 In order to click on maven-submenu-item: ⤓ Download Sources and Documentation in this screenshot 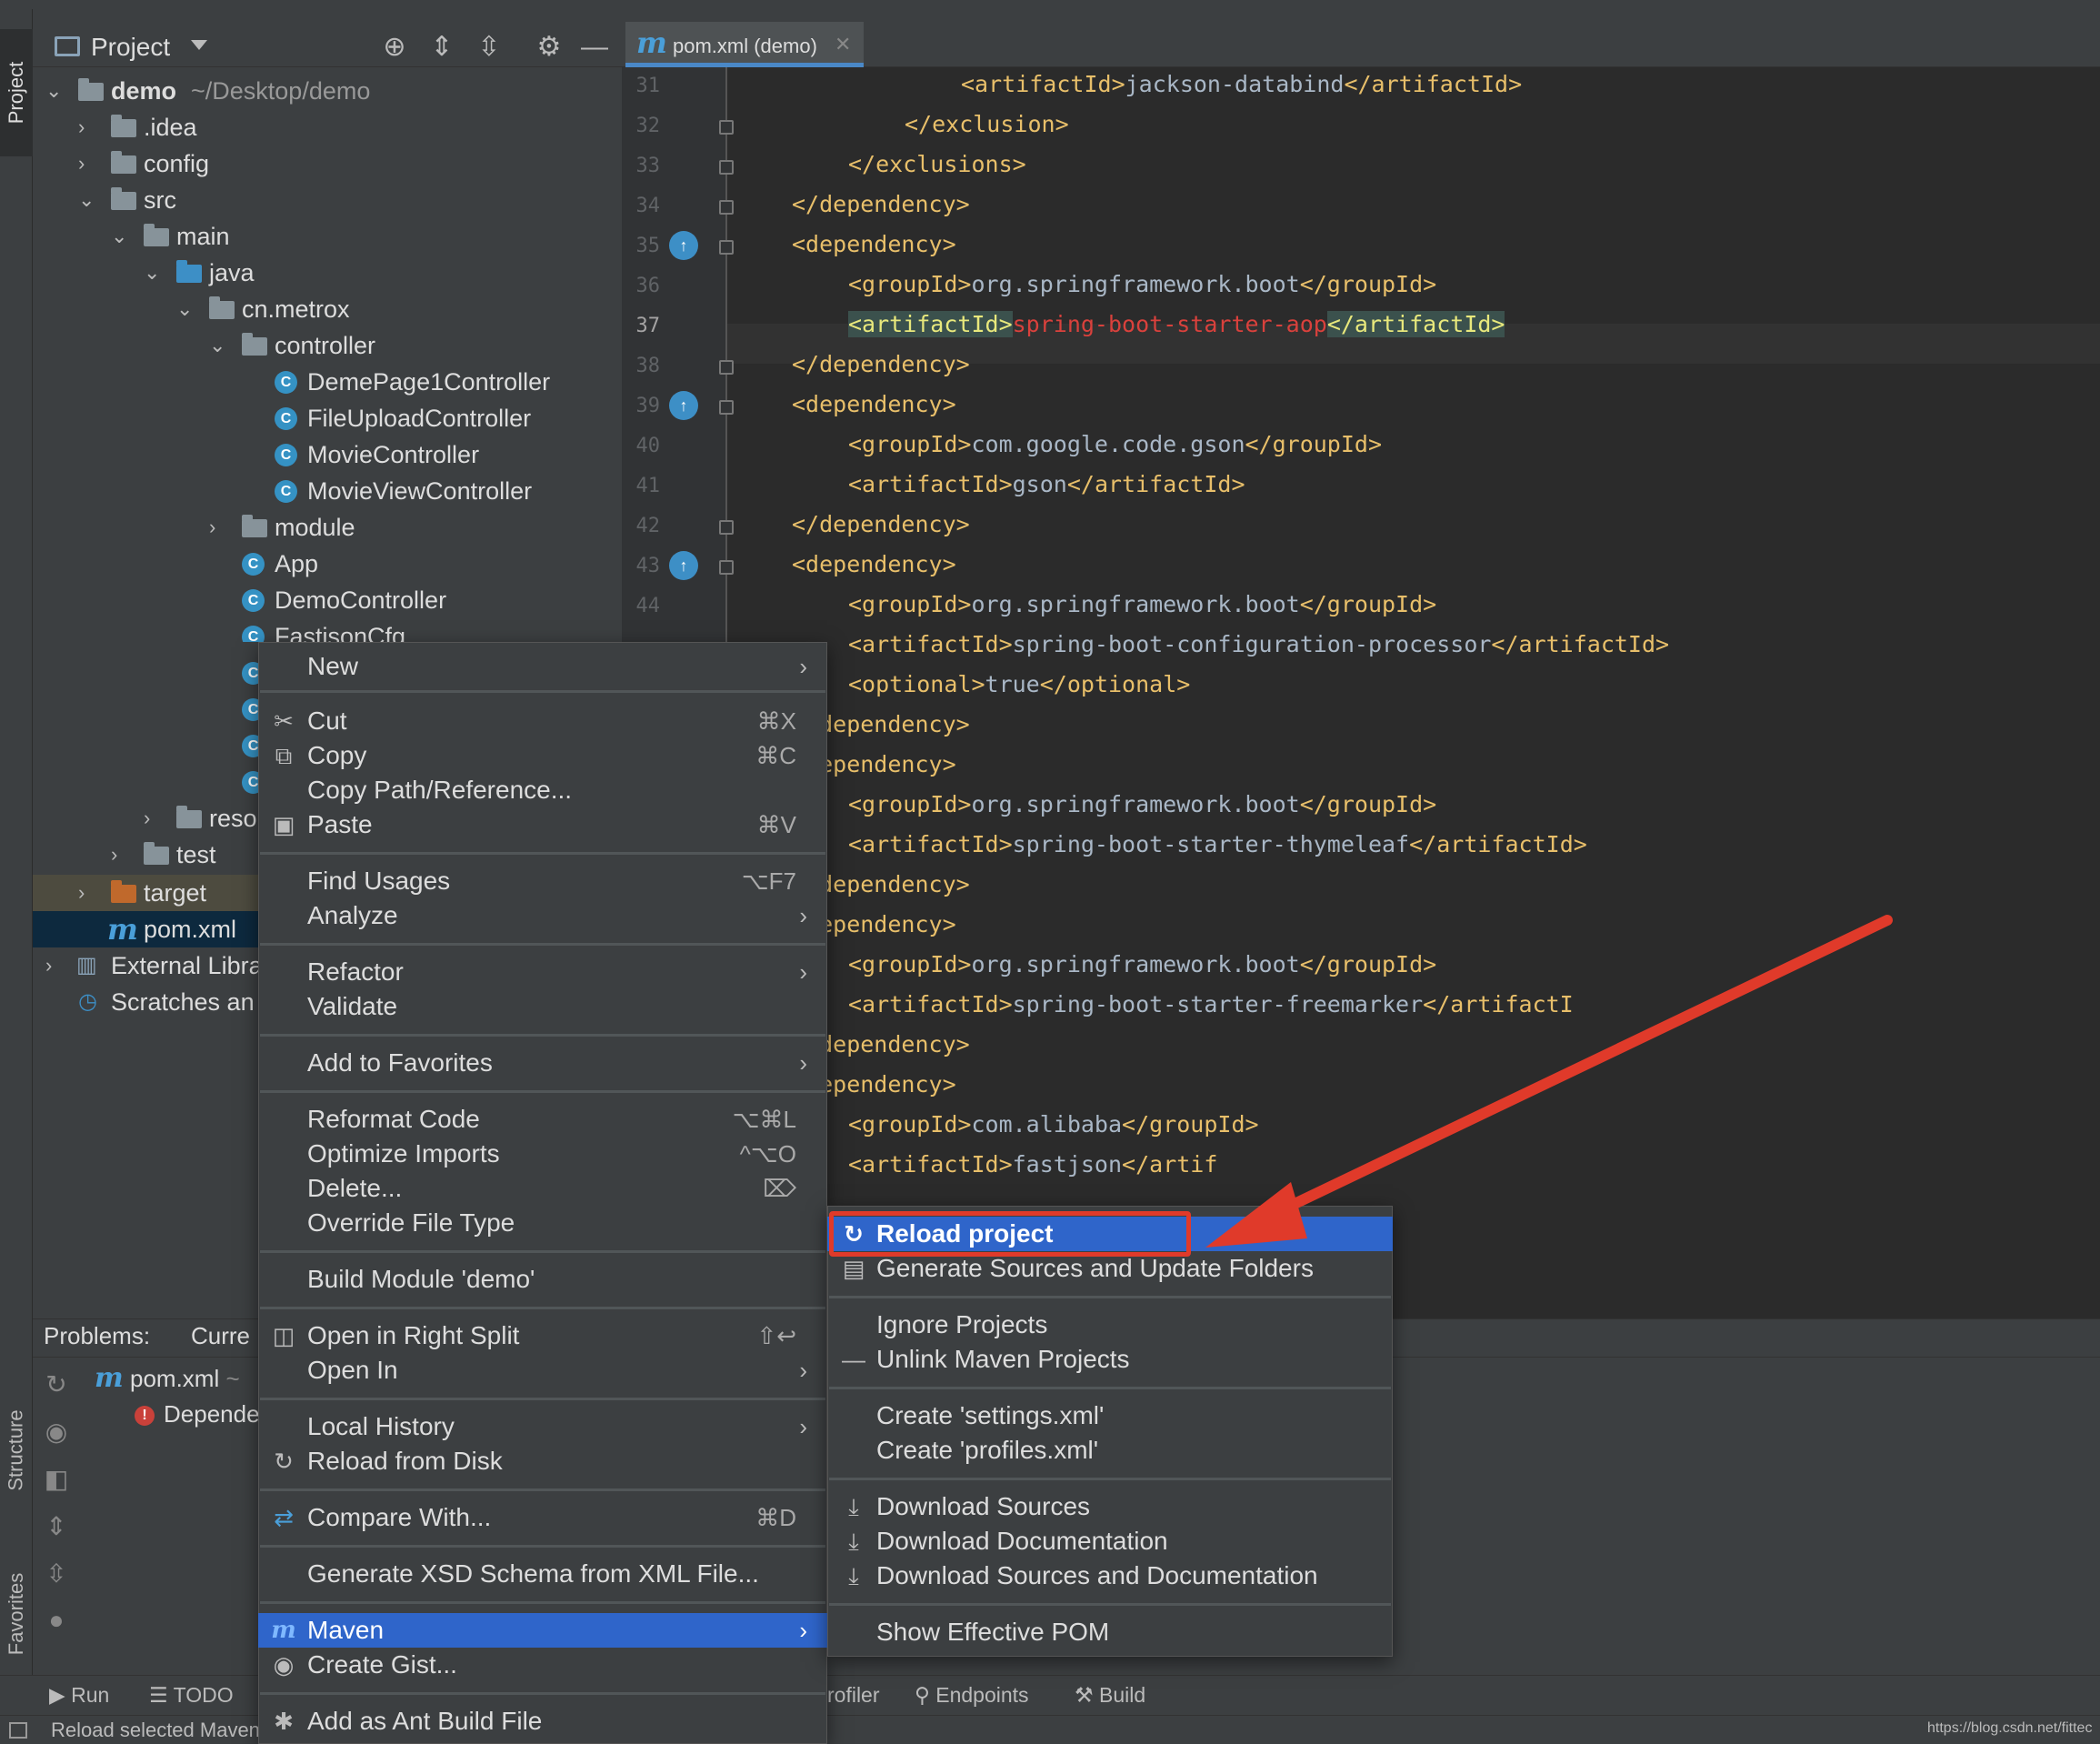, I will do `click(1110, 1576)`.